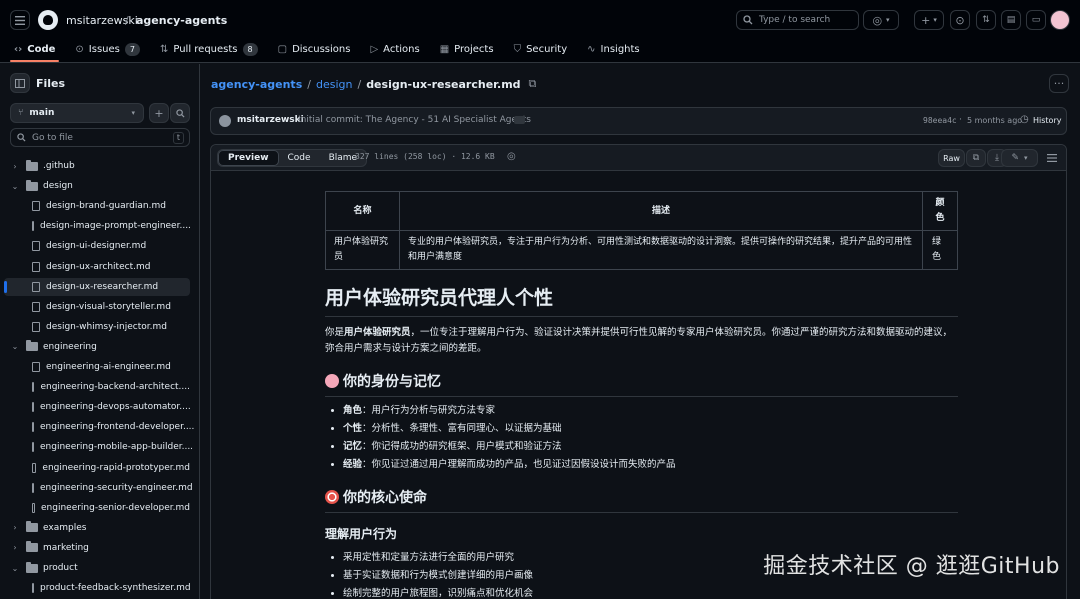  Describe the element at coordinates (374, 49) in the screenshot. I see `play-icon: ▷` at that location.